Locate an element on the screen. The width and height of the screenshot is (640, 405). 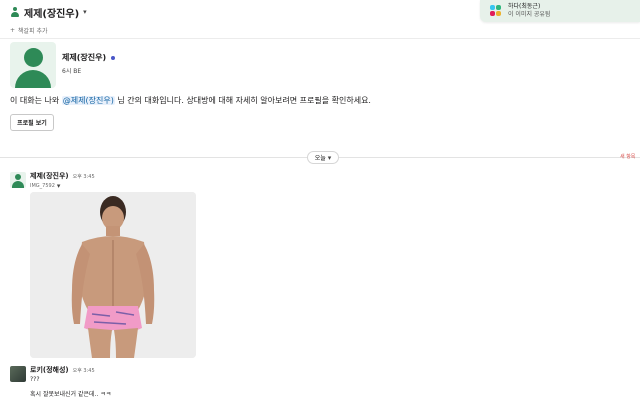
channel-title: 제제(장진우) is located at coordinates (52, 14).